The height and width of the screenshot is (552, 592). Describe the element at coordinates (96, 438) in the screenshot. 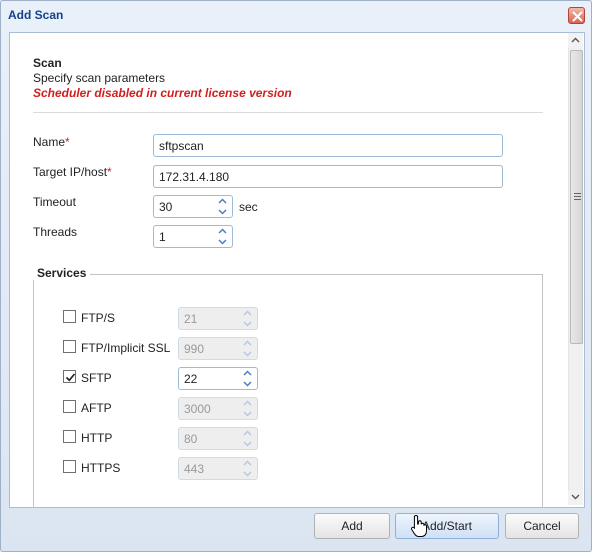

I see `service-label: HTTP` at that location.